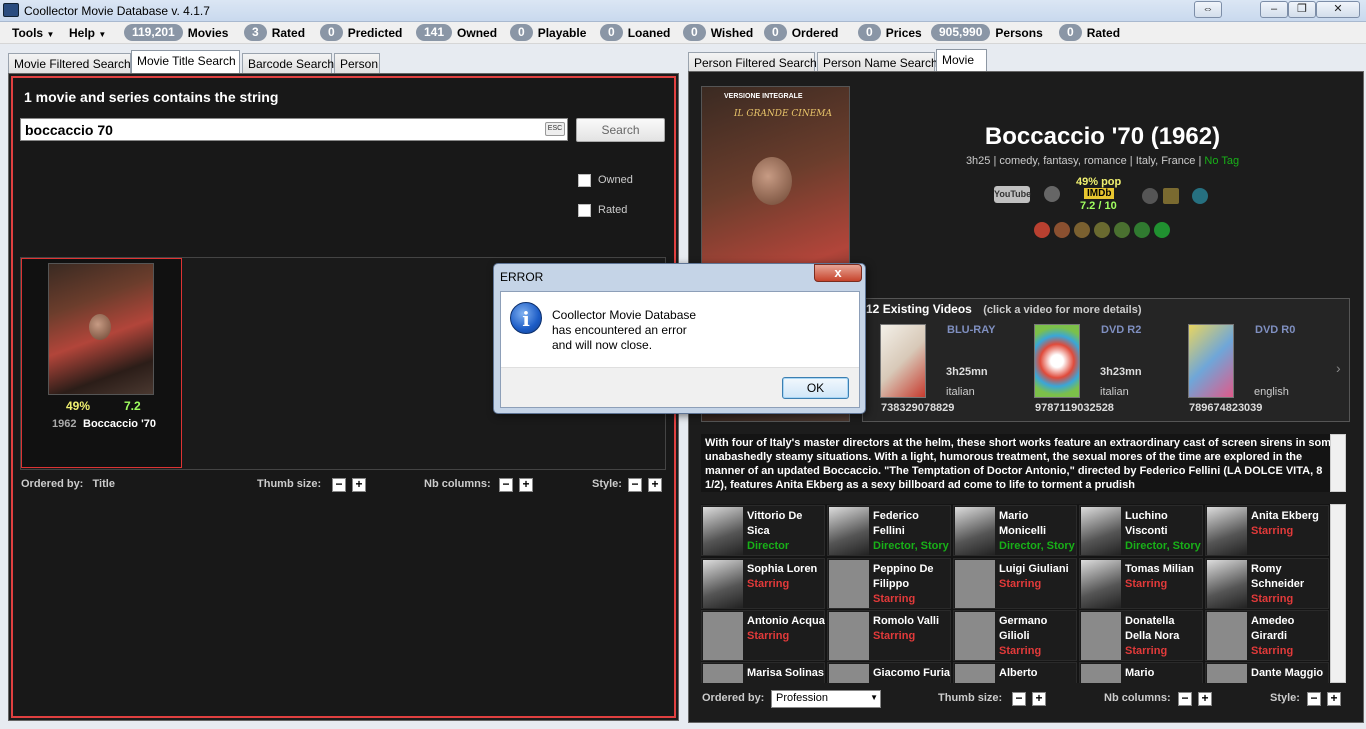  What do you see at coordinates (718, 32) in the screenshot?
I see `stat-wished: 0 Wished` at bounding box center [718, 32].